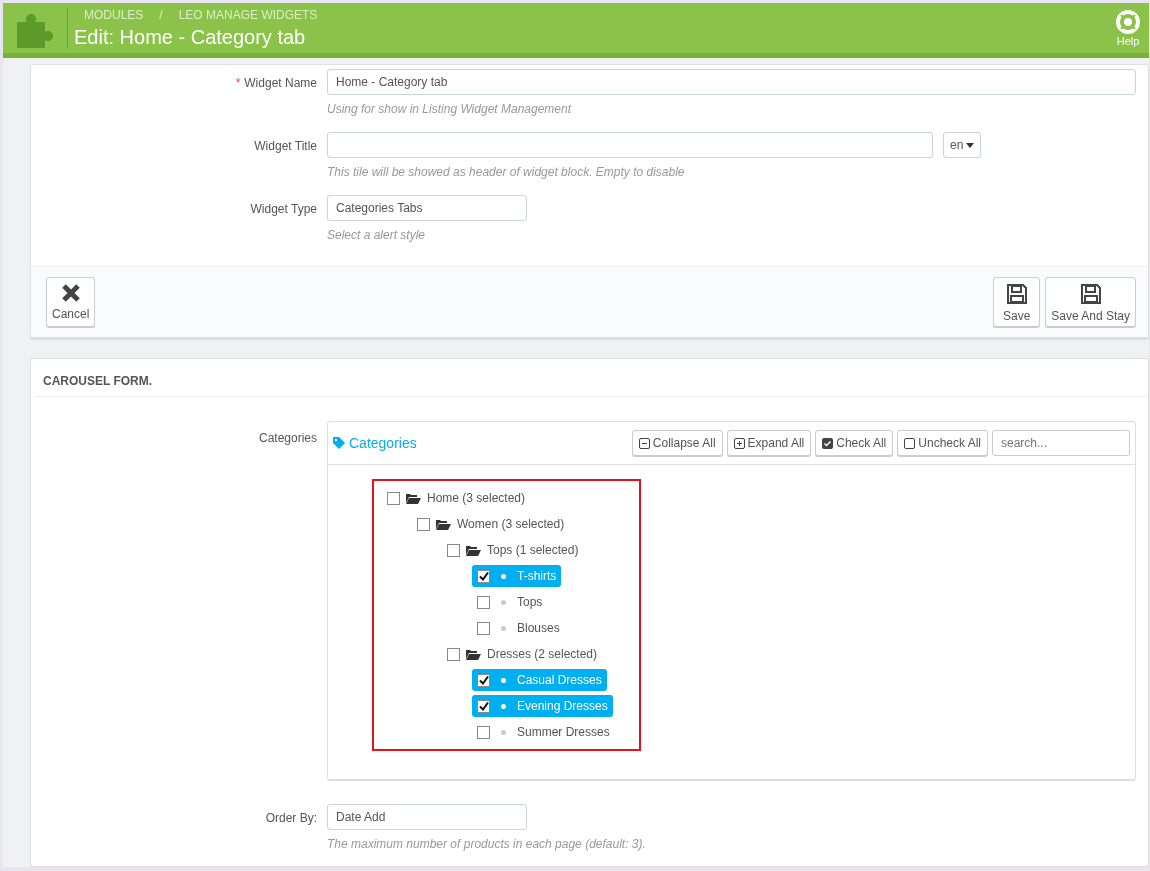  Describe the element at coordinates (1090, 302) in the screenshot. I see `save-button: Save And Stay` at that location.